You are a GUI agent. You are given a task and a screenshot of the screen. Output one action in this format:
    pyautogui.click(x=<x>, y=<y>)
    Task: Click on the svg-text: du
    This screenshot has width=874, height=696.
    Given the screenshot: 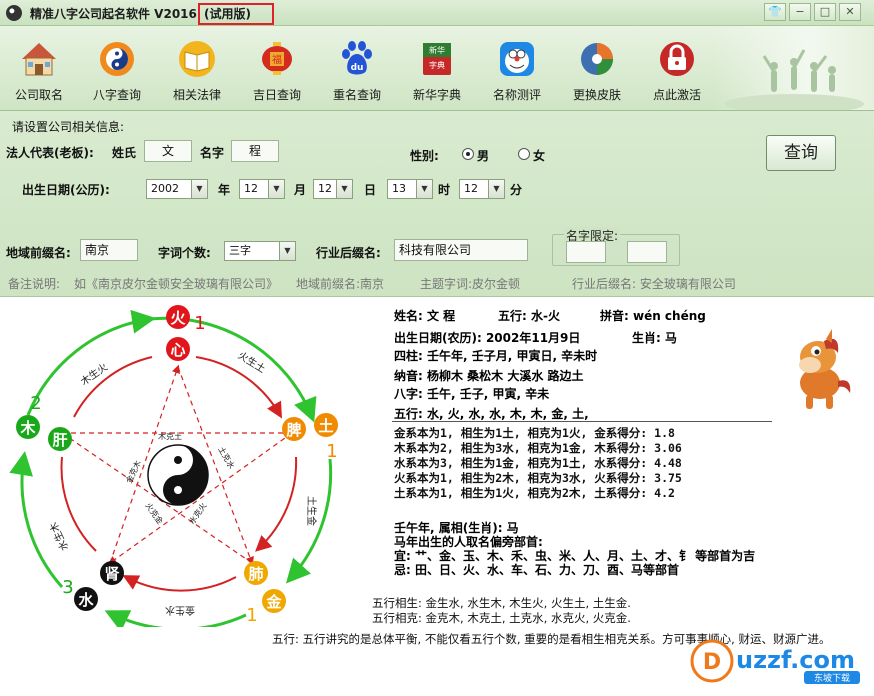 What is the action you would take?
    pyautogui.click(x=357, y=68)
    